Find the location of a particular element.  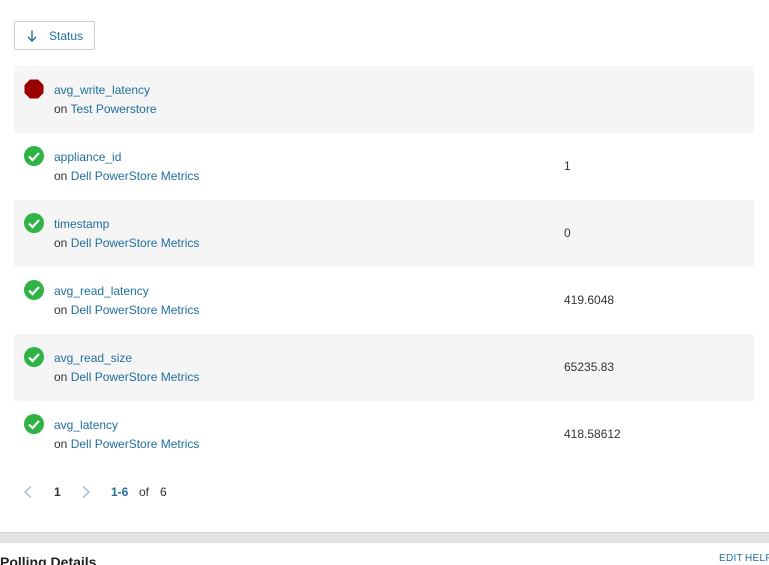

page-of-label: of is located at coordinates (144, 492).